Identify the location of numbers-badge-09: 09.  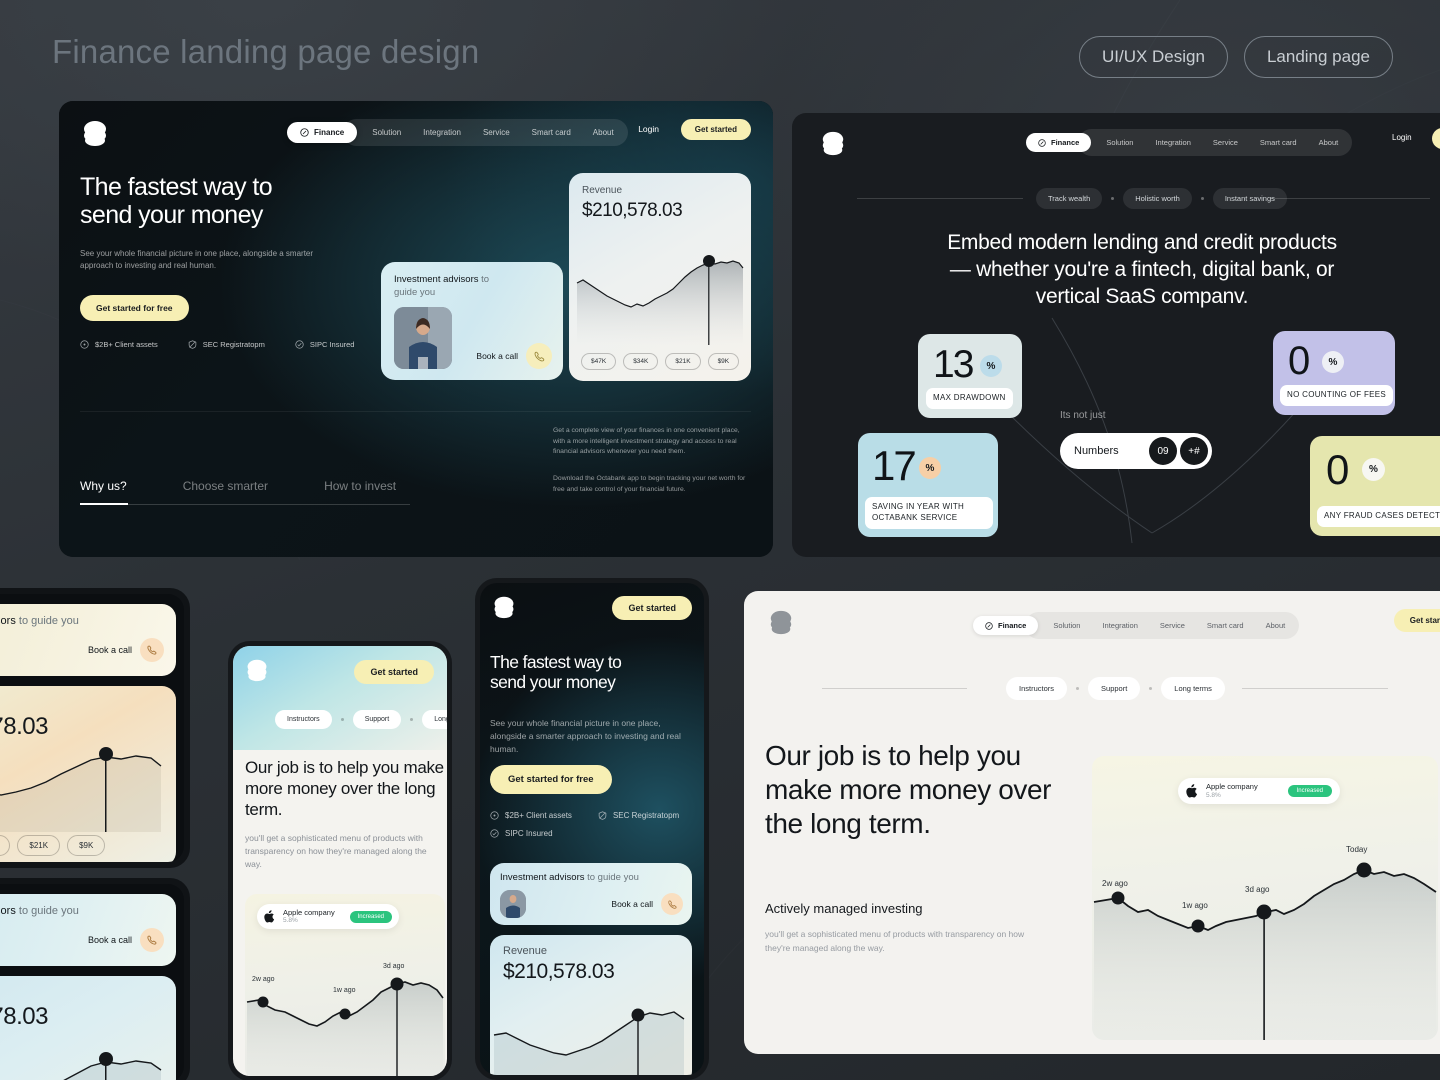
(1163, 451).